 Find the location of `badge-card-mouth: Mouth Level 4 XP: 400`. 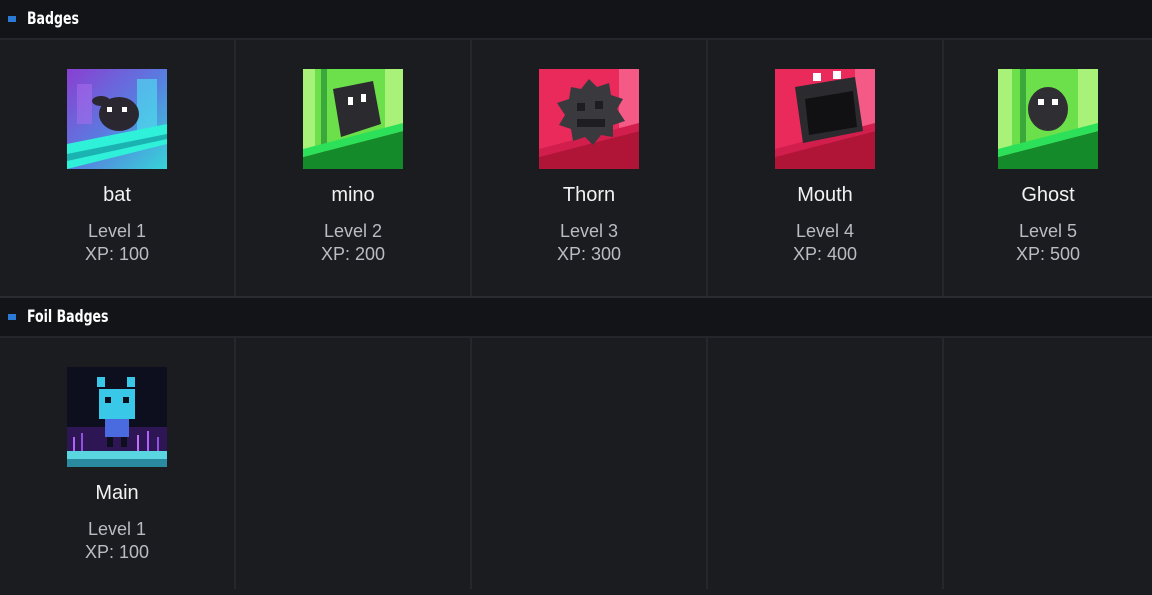

badge-card-mouth: Mouth Level 4 XP: 400 is located at coordinates (826, 168).